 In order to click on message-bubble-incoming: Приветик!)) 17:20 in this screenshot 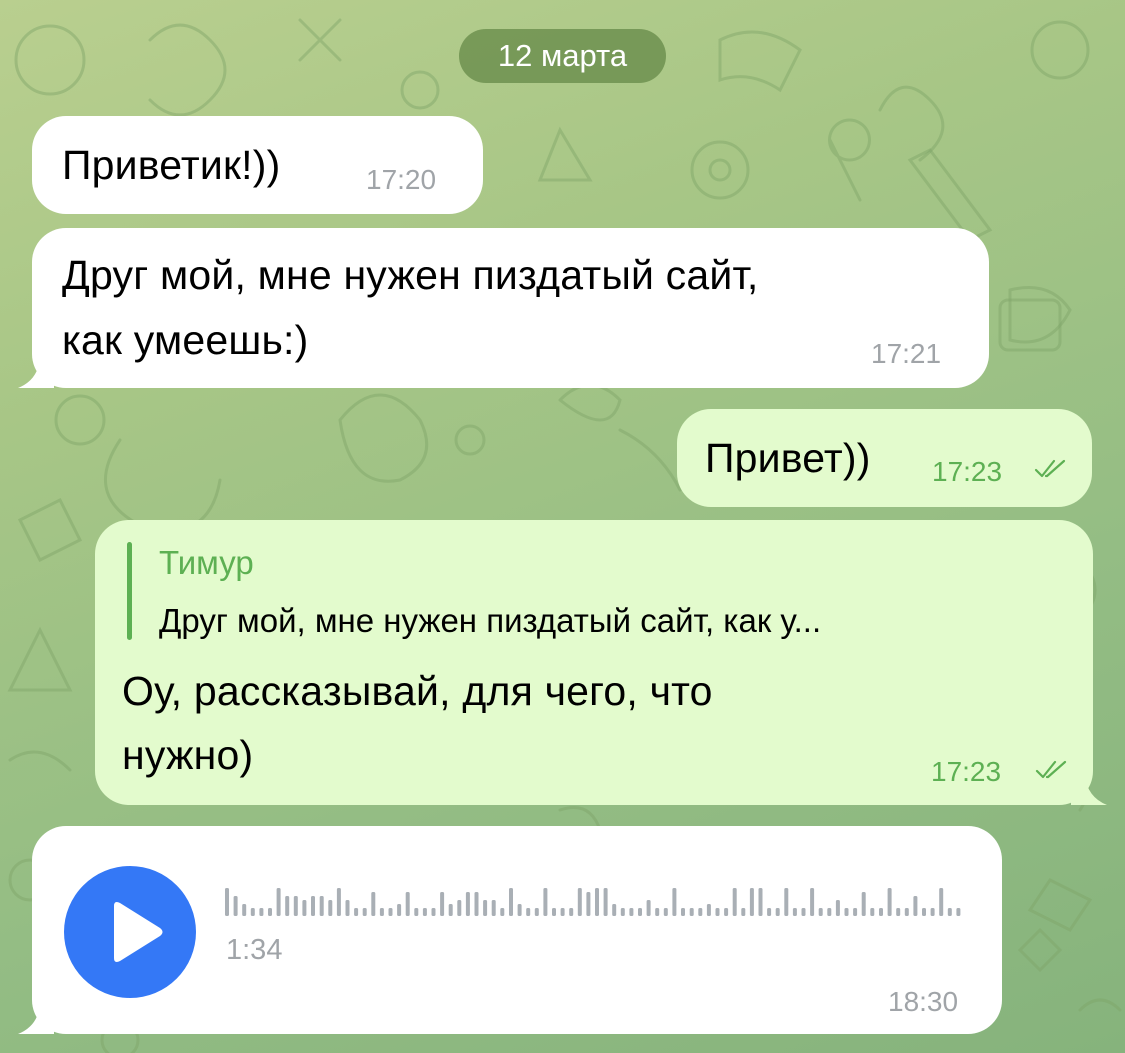, I will do `click(257, 165)`.